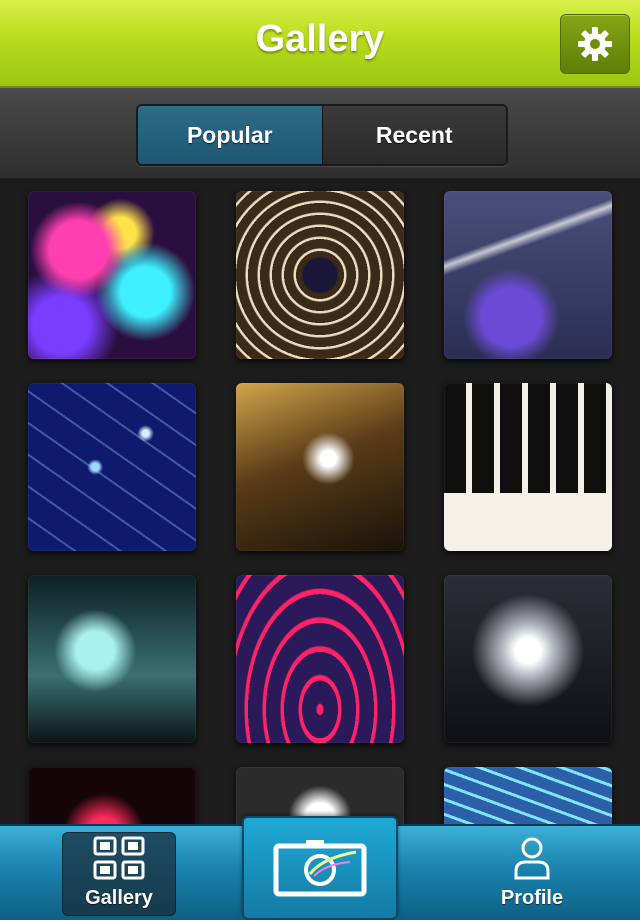 The image size is (640, 920). What do you see at coordinates (119, 858) in the screenshot?
I see `grid-icon` at bounding box center [119, 858].